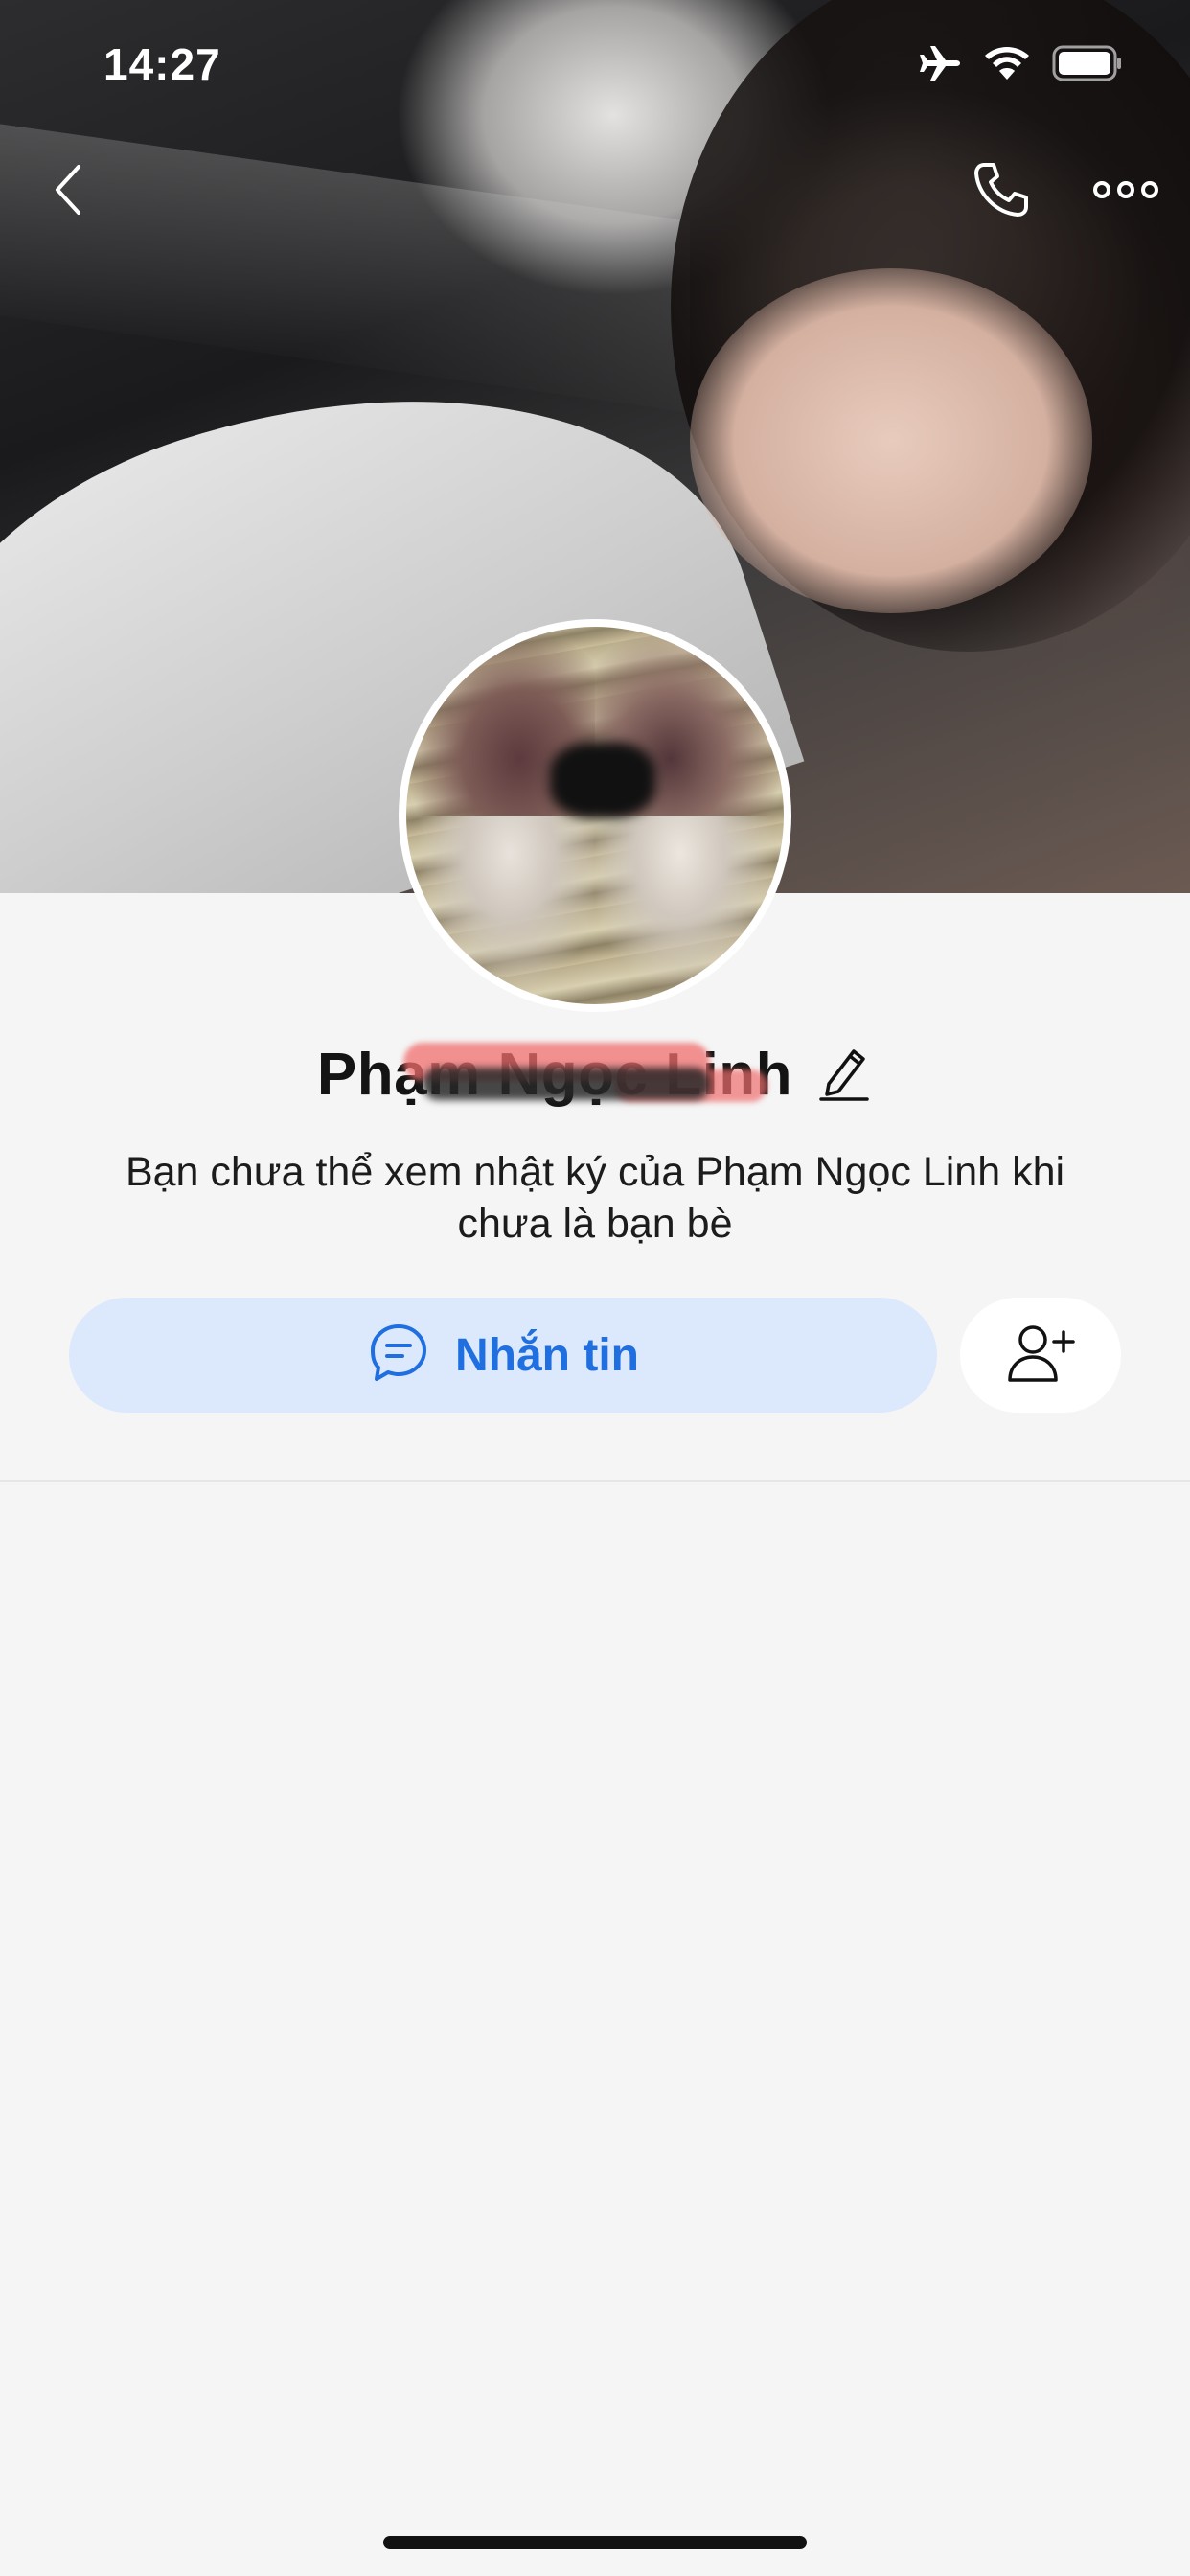 The height and width of the screenshot is (2576, 1190). What do you see at coordinates (547, 1355) in the screenshot?
I see `message-button-label: Nhắn tin` at bounding box center [547, 1355].